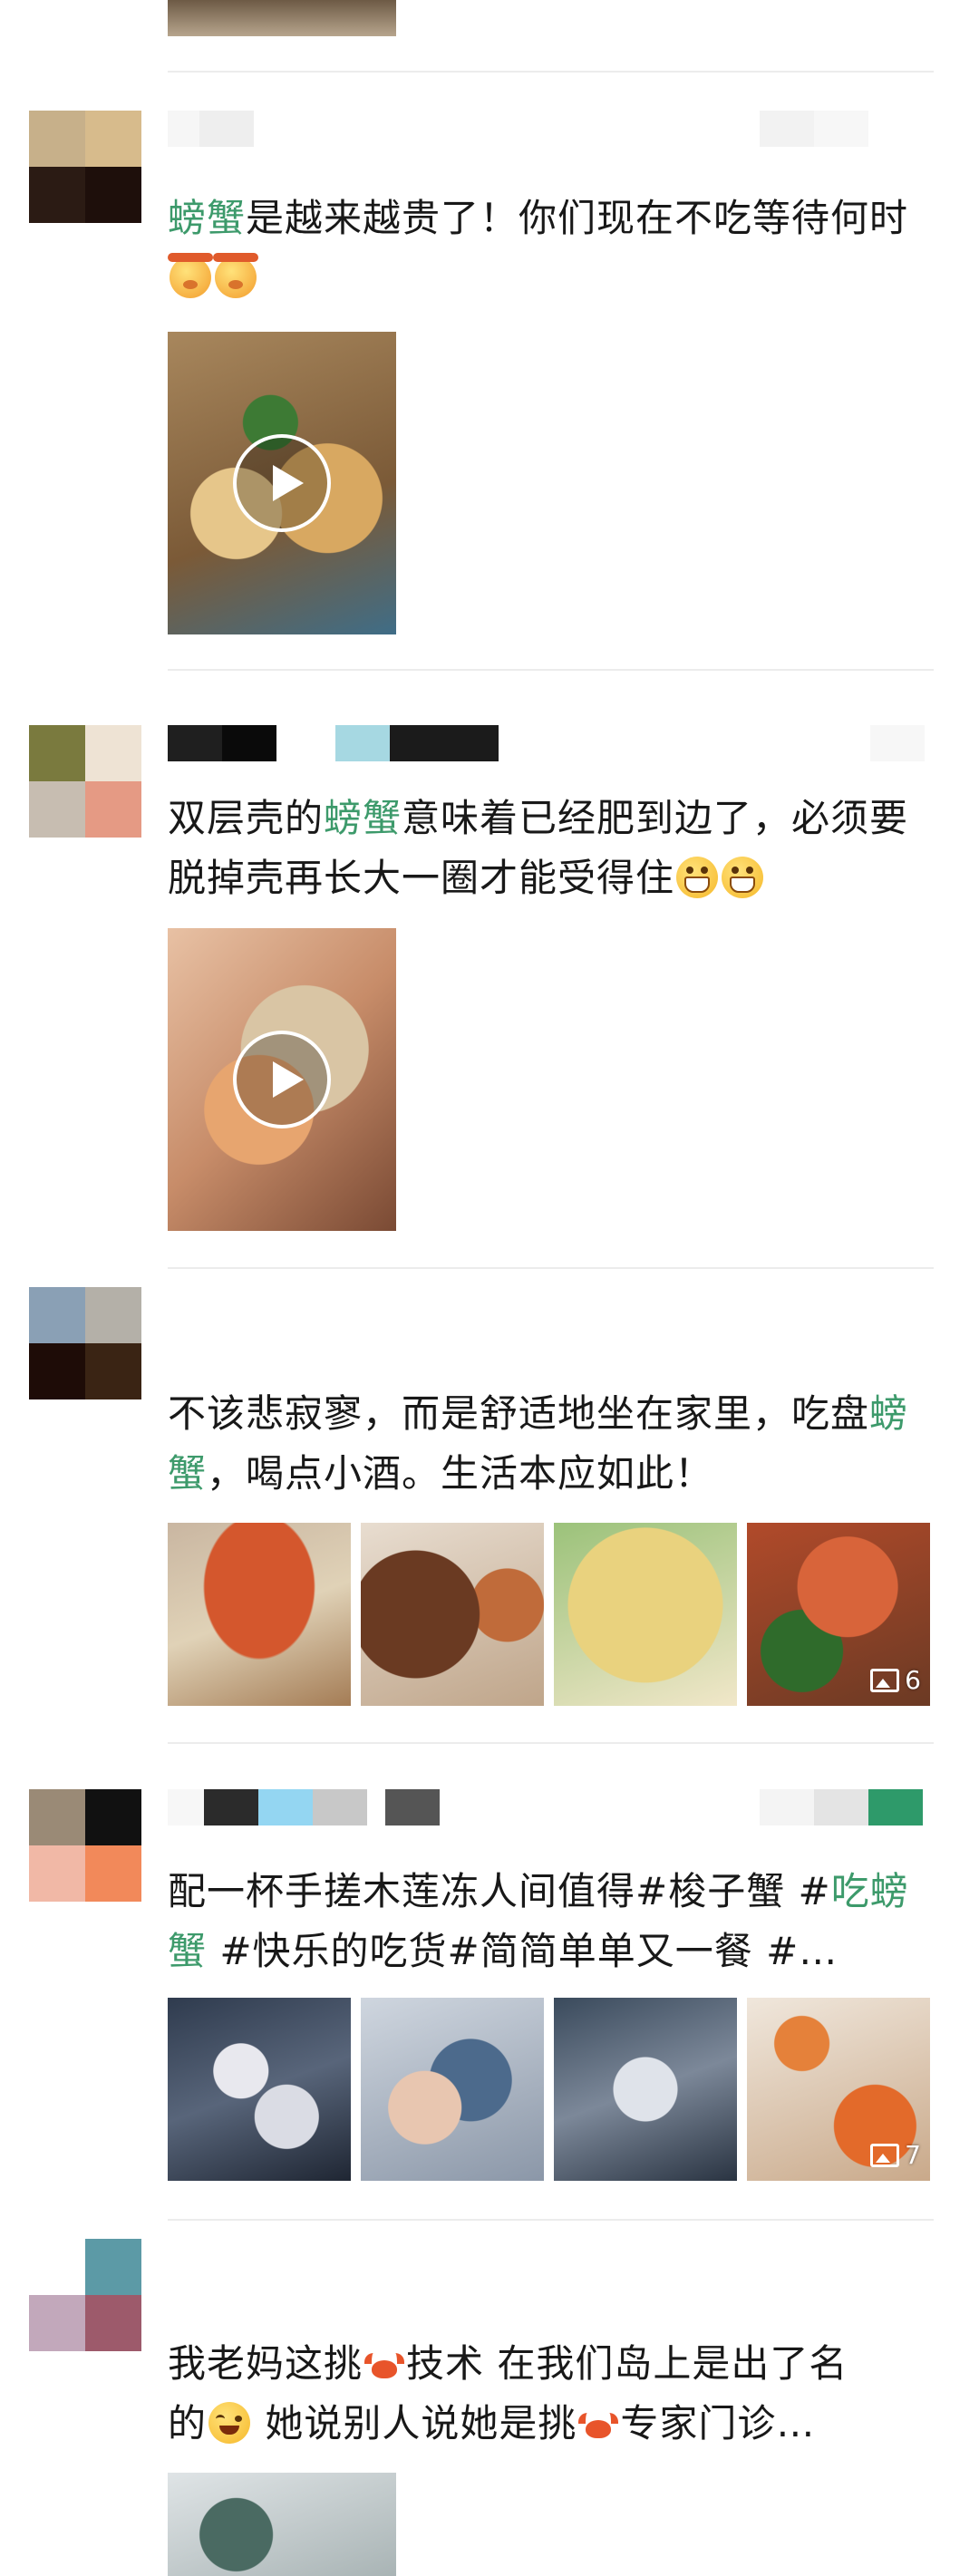 This screenshot has width=979, height=2576. I want to click on photo-count-badge: 6, so click(895, 1680).